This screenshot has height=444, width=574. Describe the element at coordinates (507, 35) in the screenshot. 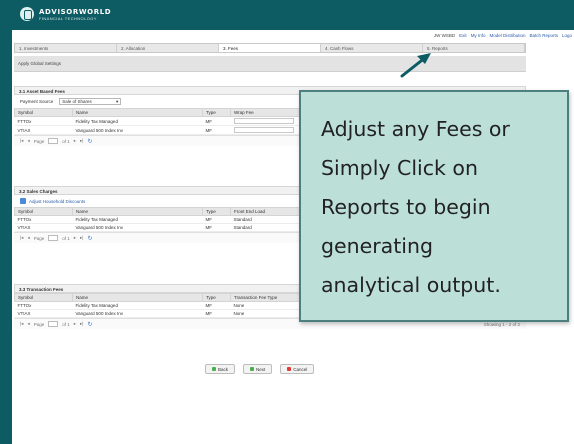

I see `link-model-distribution: Model Distribution` at that location.